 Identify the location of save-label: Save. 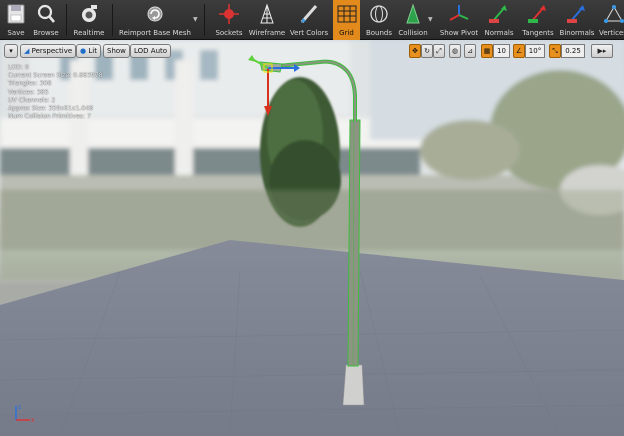
(16, 33).